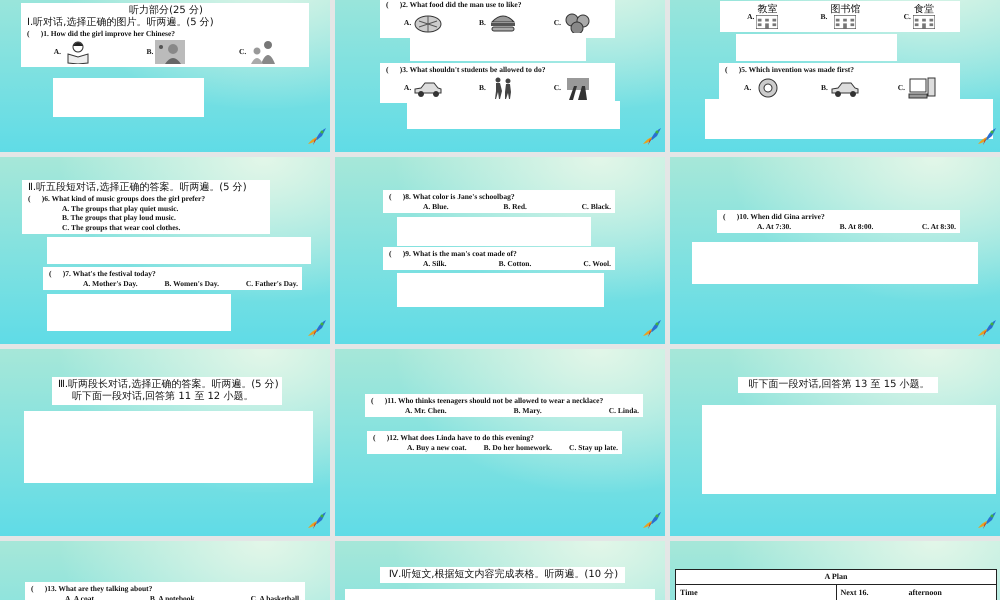 The width and height of the screenshot is (1000, 600). Describe the element at coordinates (925, 593) in the screenshot. I see `table-cell: afternoon` at that location.